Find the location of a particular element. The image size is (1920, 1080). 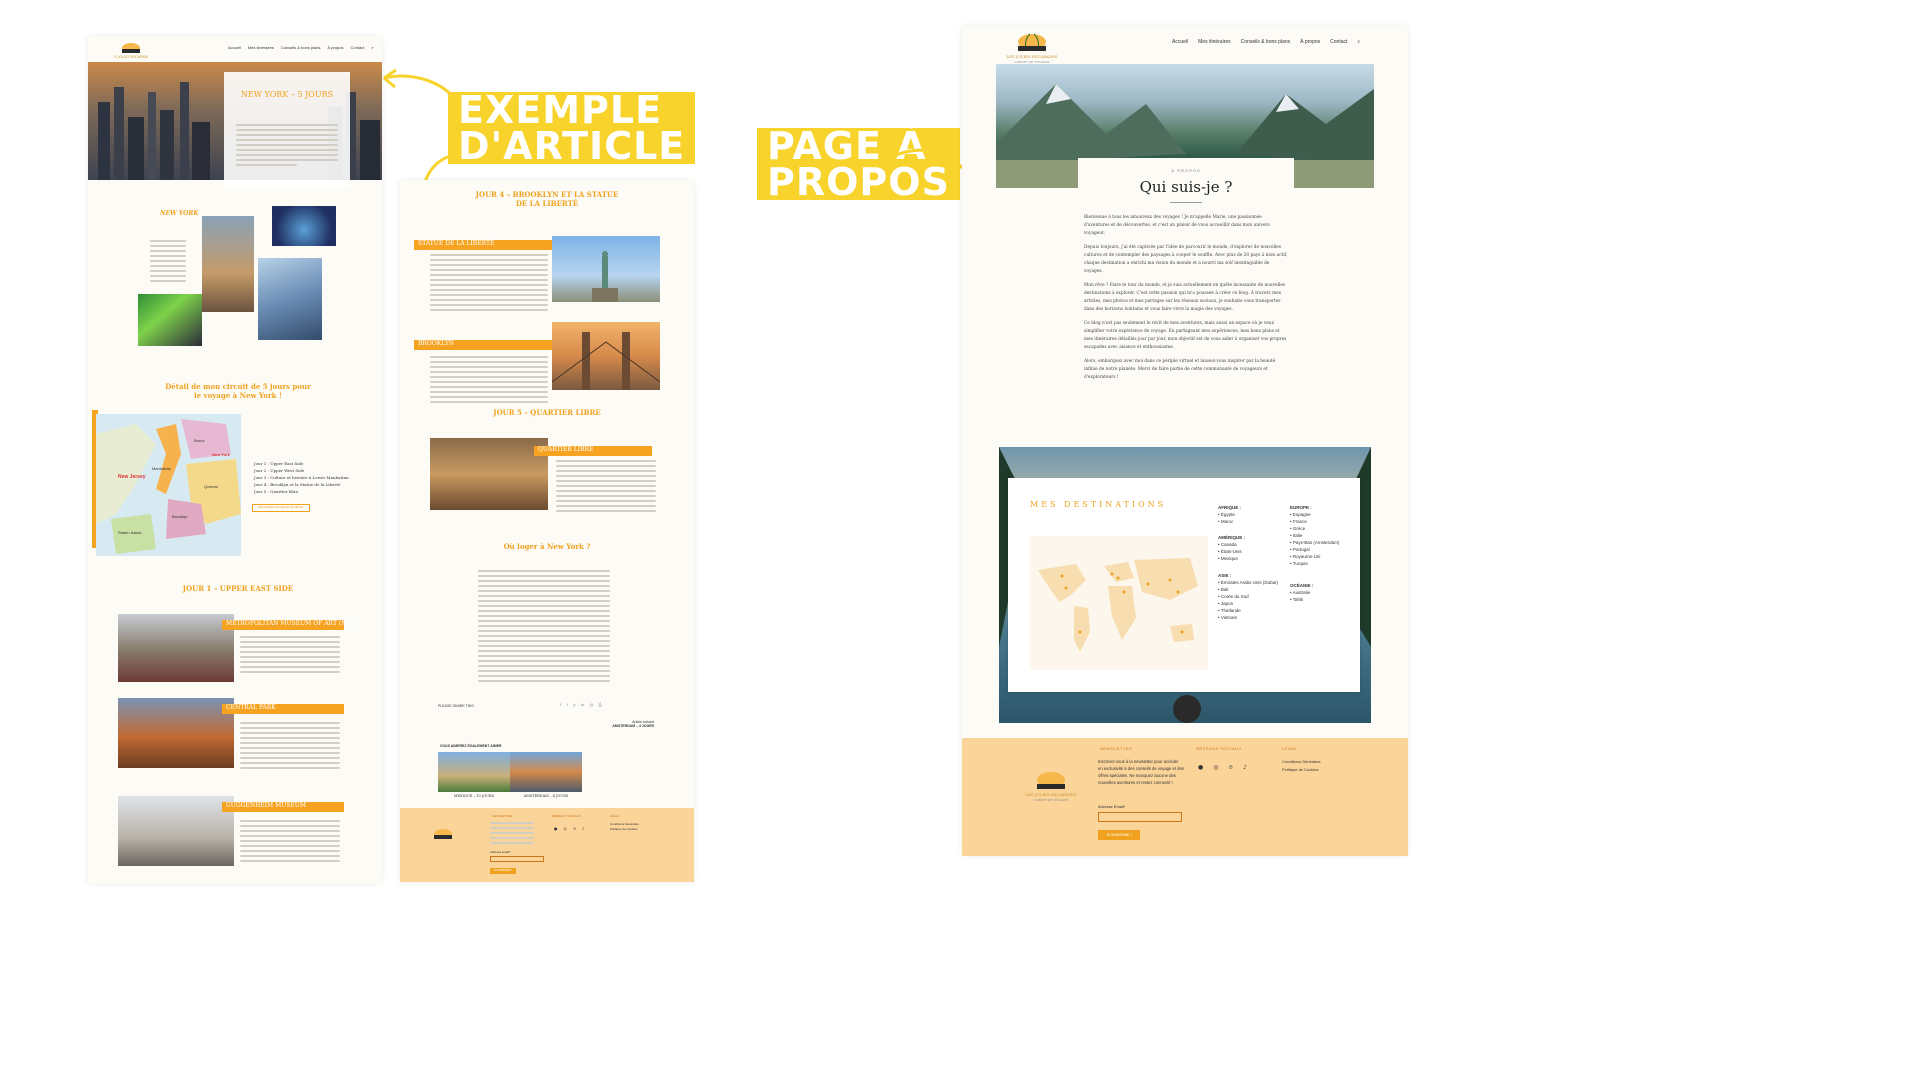

intro-text is located at coordinates (168, 262).